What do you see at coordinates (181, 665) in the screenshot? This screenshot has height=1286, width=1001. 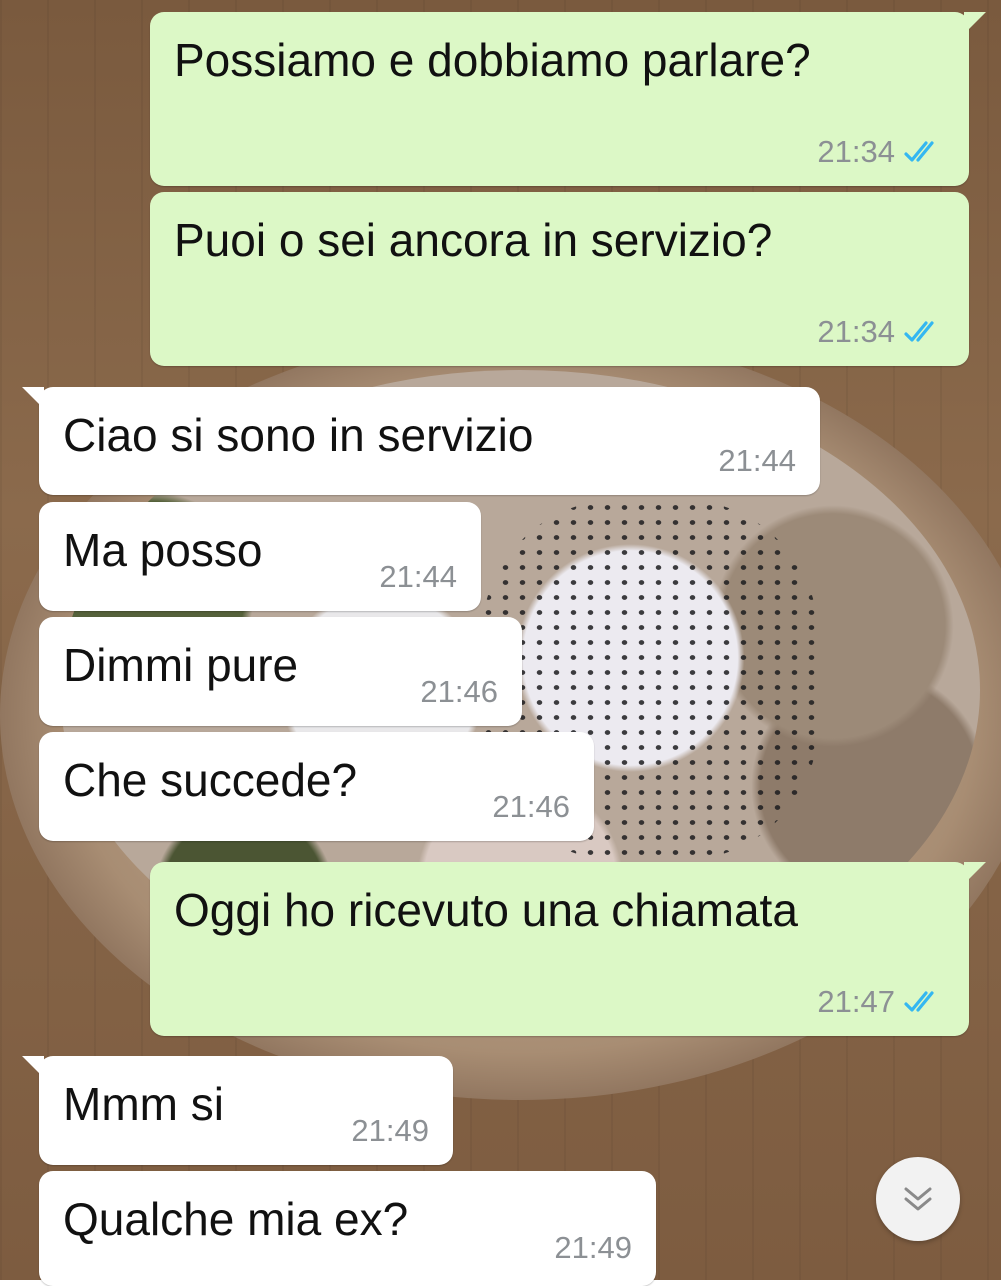 I see `message-text: Dimmi pure` at bounding box center [181, 665].